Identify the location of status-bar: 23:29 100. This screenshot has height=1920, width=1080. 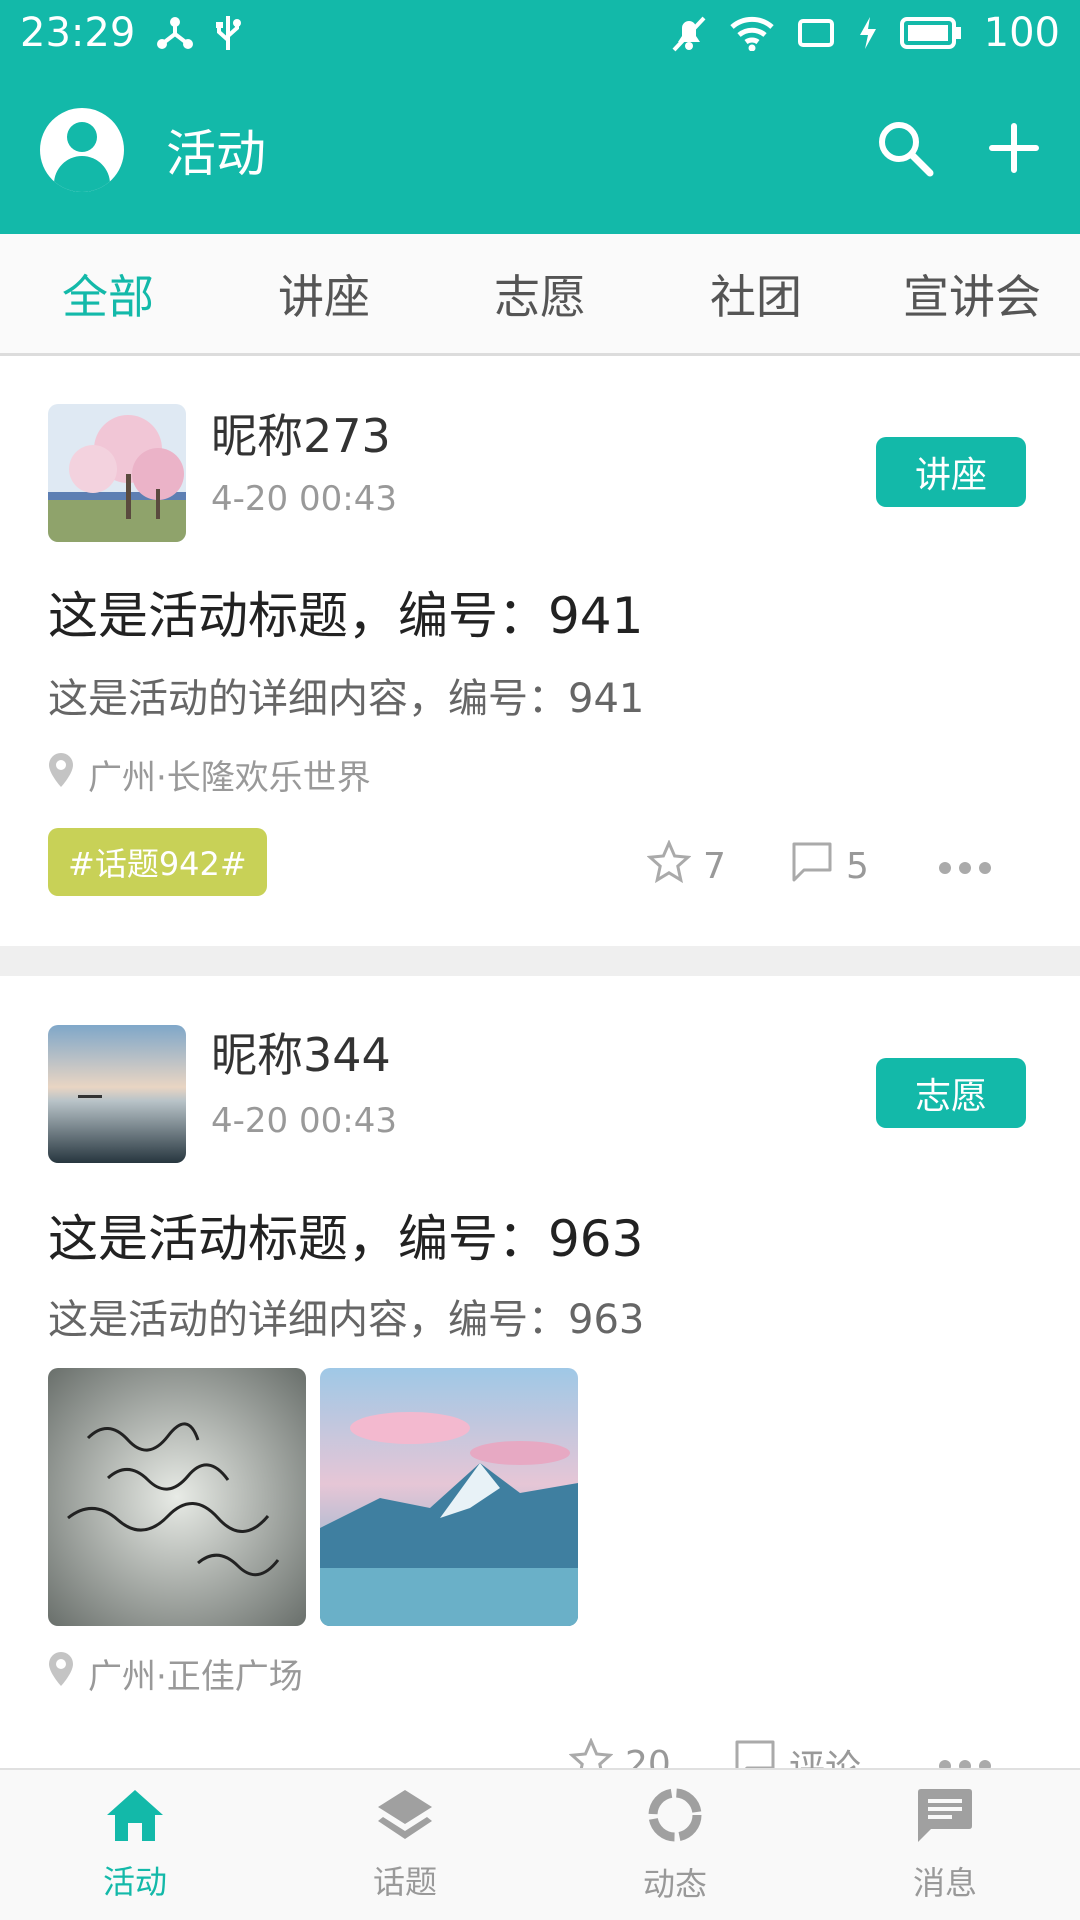
(540, 33).